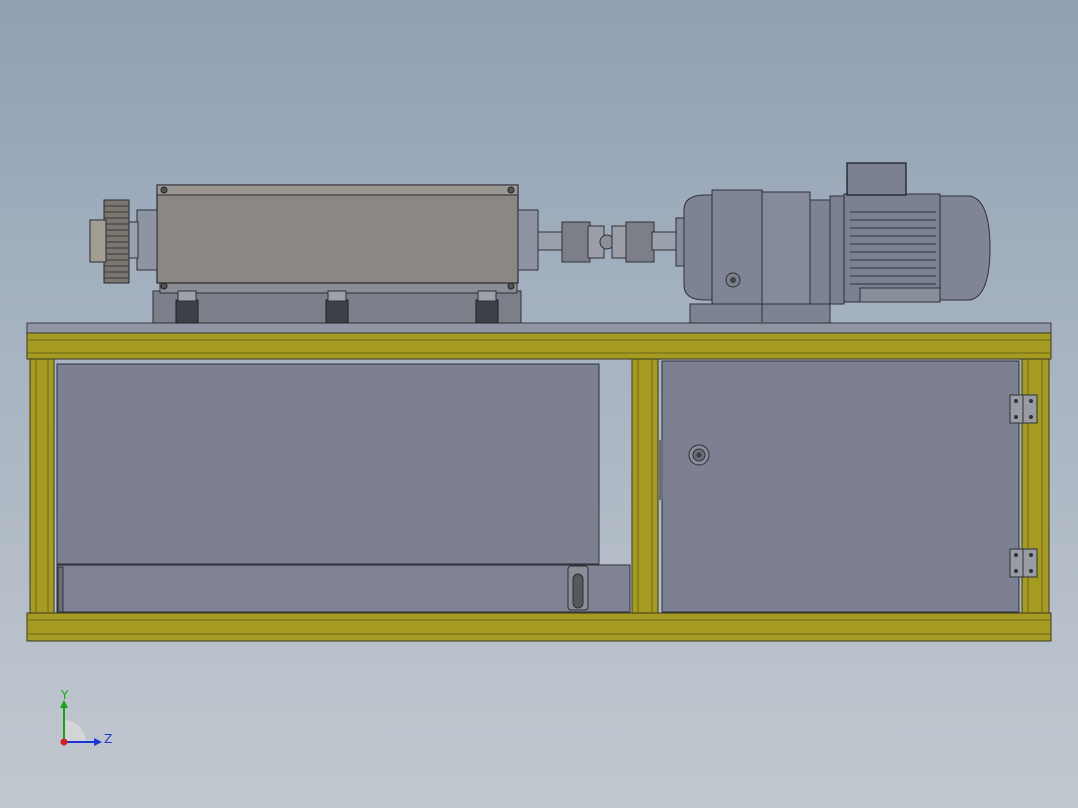 The height and width of the screenshot is (808, 1078). What do you see at coordinates (108, 739) in the screenshot?
I see `z-axis-label: Z` at bounding box center [108, 739].